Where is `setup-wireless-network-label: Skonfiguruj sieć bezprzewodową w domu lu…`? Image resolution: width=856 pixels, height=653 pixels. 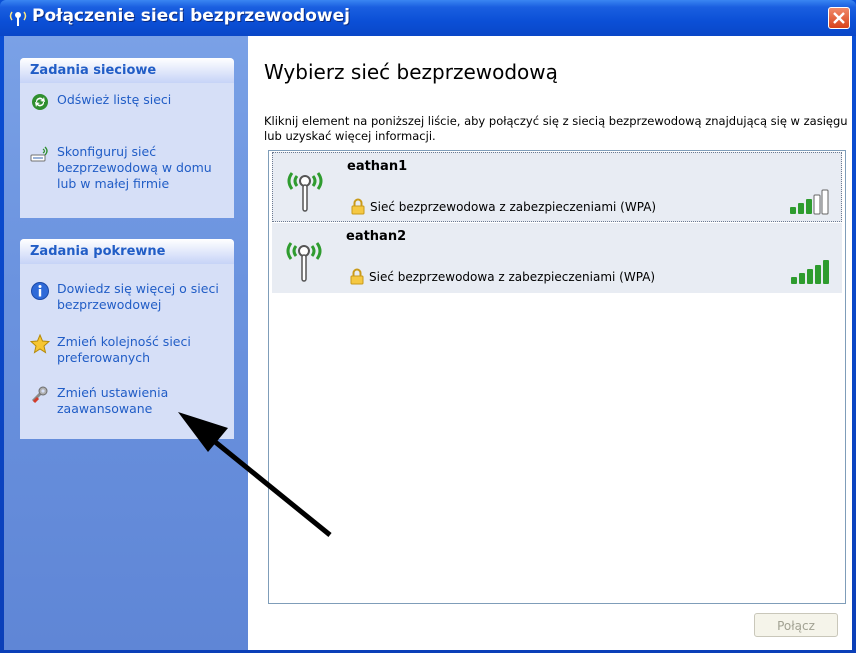 setup-wireless-network-label: Skonfiguruj sieć bezprzewodową w domu lu… is located at coordinates (134, 167).